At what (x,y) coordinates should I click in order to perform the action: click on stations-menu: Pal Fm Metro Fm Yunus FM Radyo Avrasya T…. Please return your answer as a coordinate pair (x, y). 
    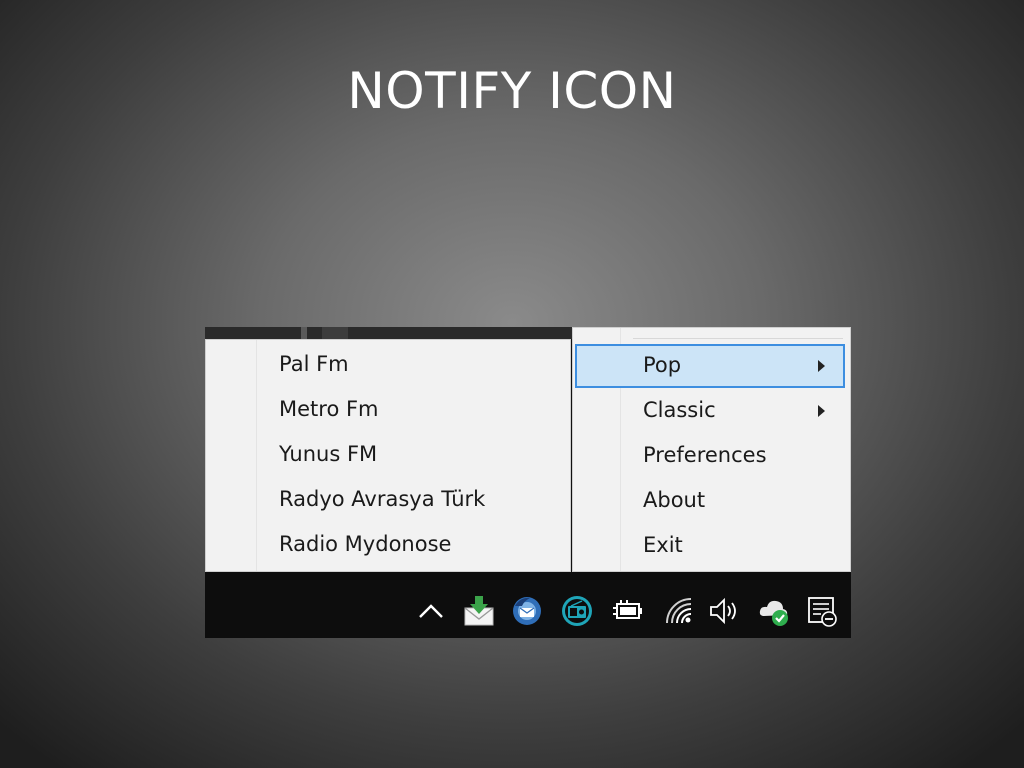
    Looking at the image, I should click on (388, 455).